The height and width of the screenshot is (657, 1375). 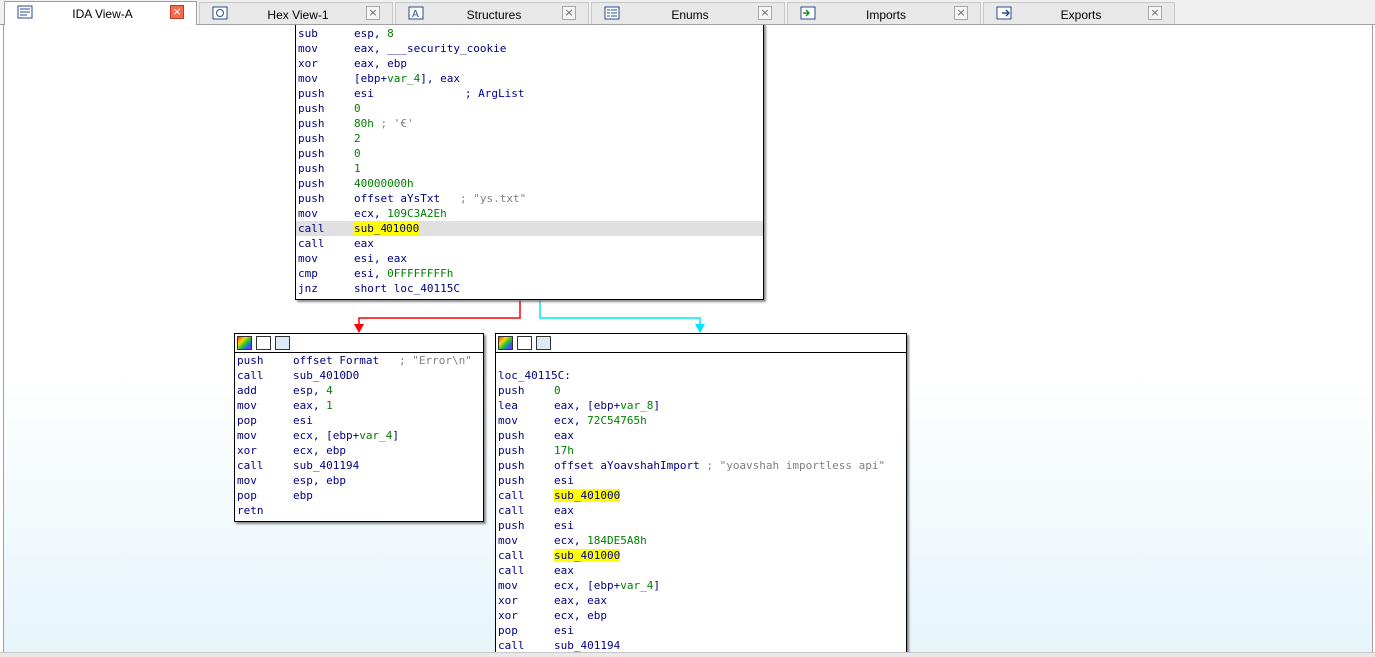 What do you see at coordinates (359, 390) in the screenshot?
I see `instruction-line: add esp, 4` at bounding box center [359, 390].